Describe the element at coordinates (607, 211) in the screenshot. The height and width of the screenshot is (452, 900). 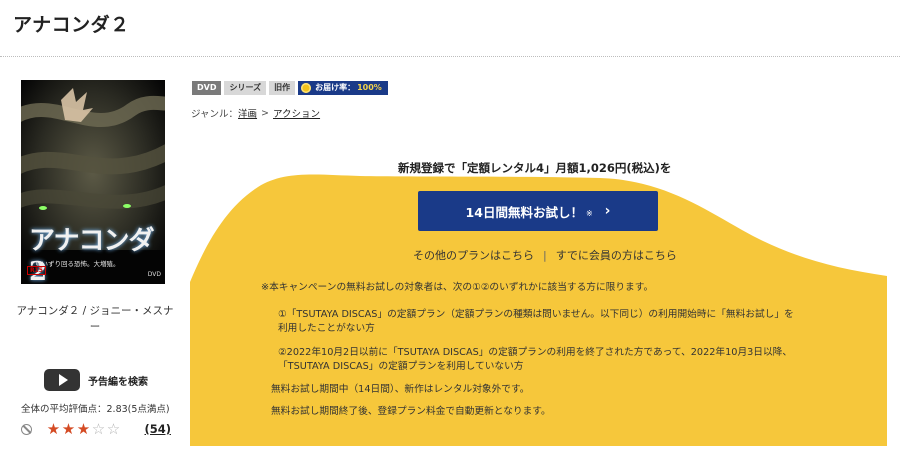
I see `chevron-right-icon: ›` at that location.